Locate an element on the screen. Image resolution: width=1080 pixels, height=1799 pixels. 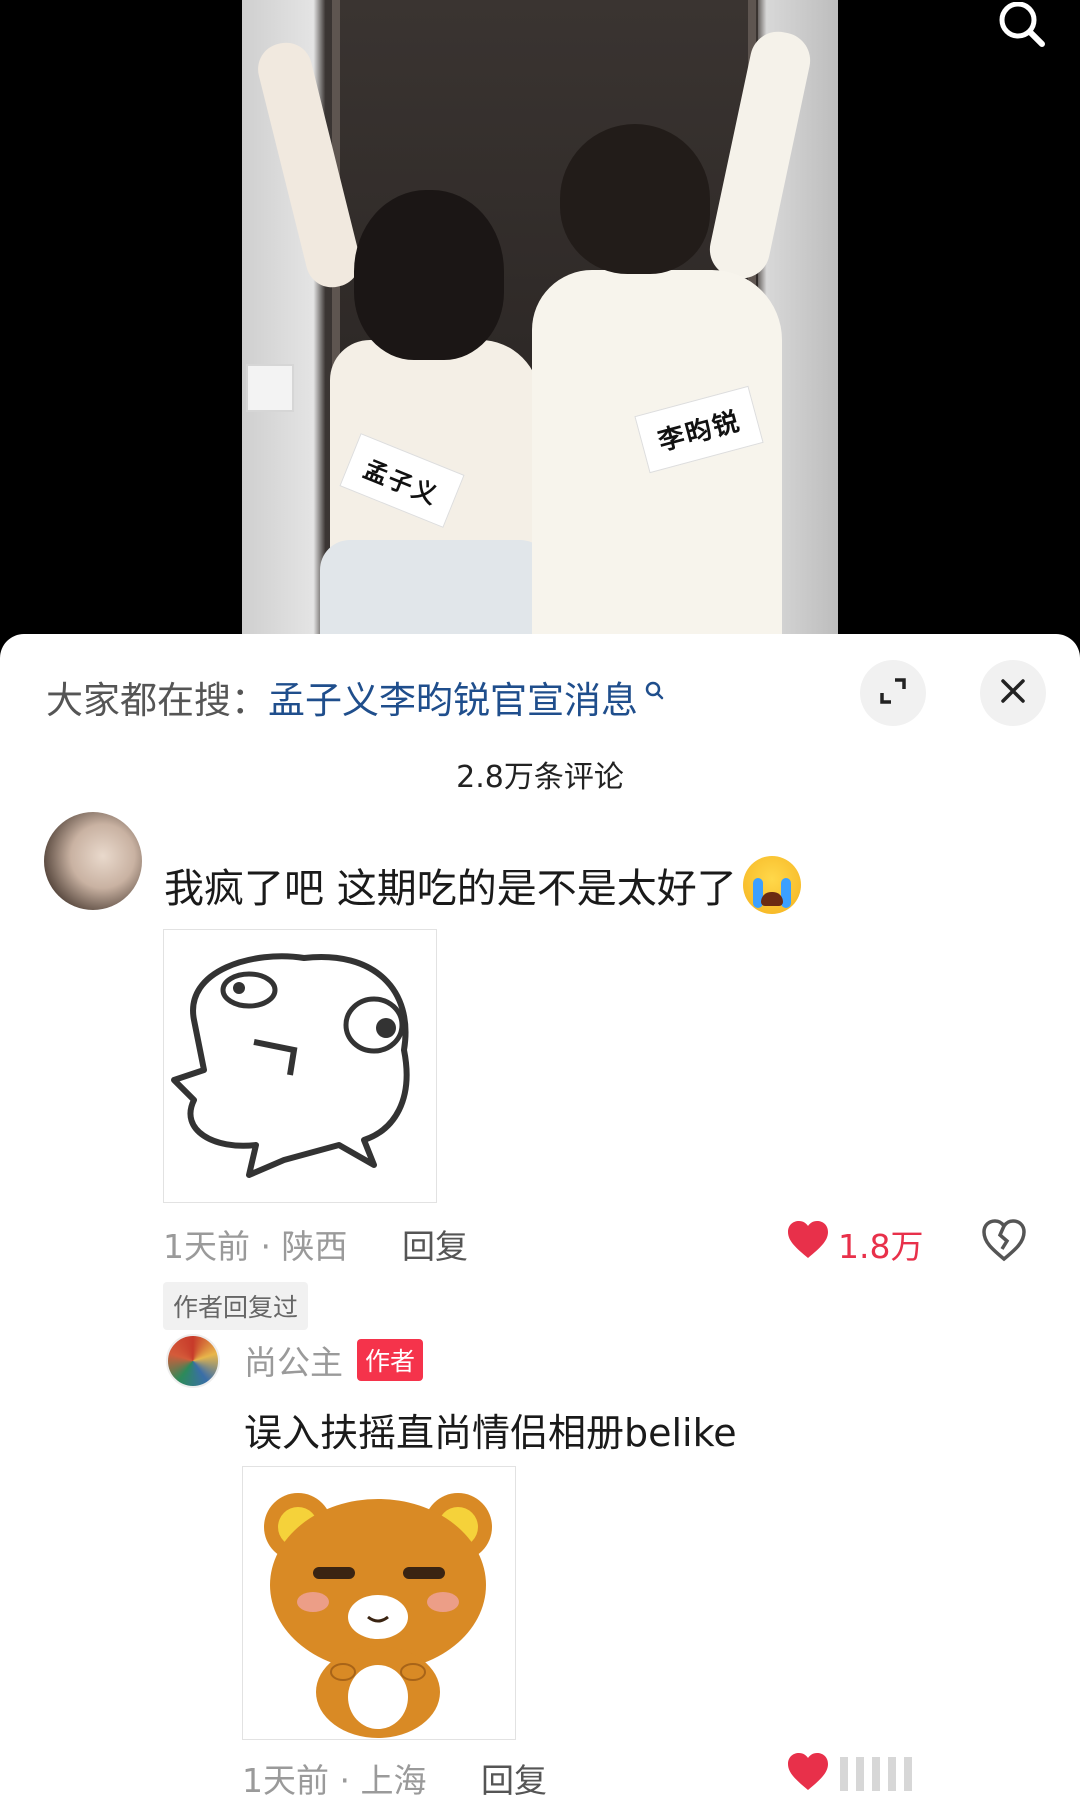
comment-body: 误入扶摇直尚情侣相册belike is located at coordinates (490, 1433).